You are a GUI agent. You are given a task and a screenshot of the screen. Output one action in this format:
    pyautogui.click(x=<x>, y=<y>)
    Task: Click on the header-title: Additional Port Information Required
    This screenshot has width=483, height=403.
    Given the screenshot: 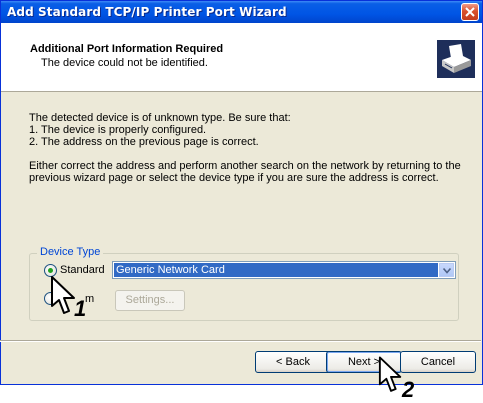 What is the action you would take?
    pyautogui.click(x=127, y=49)
    